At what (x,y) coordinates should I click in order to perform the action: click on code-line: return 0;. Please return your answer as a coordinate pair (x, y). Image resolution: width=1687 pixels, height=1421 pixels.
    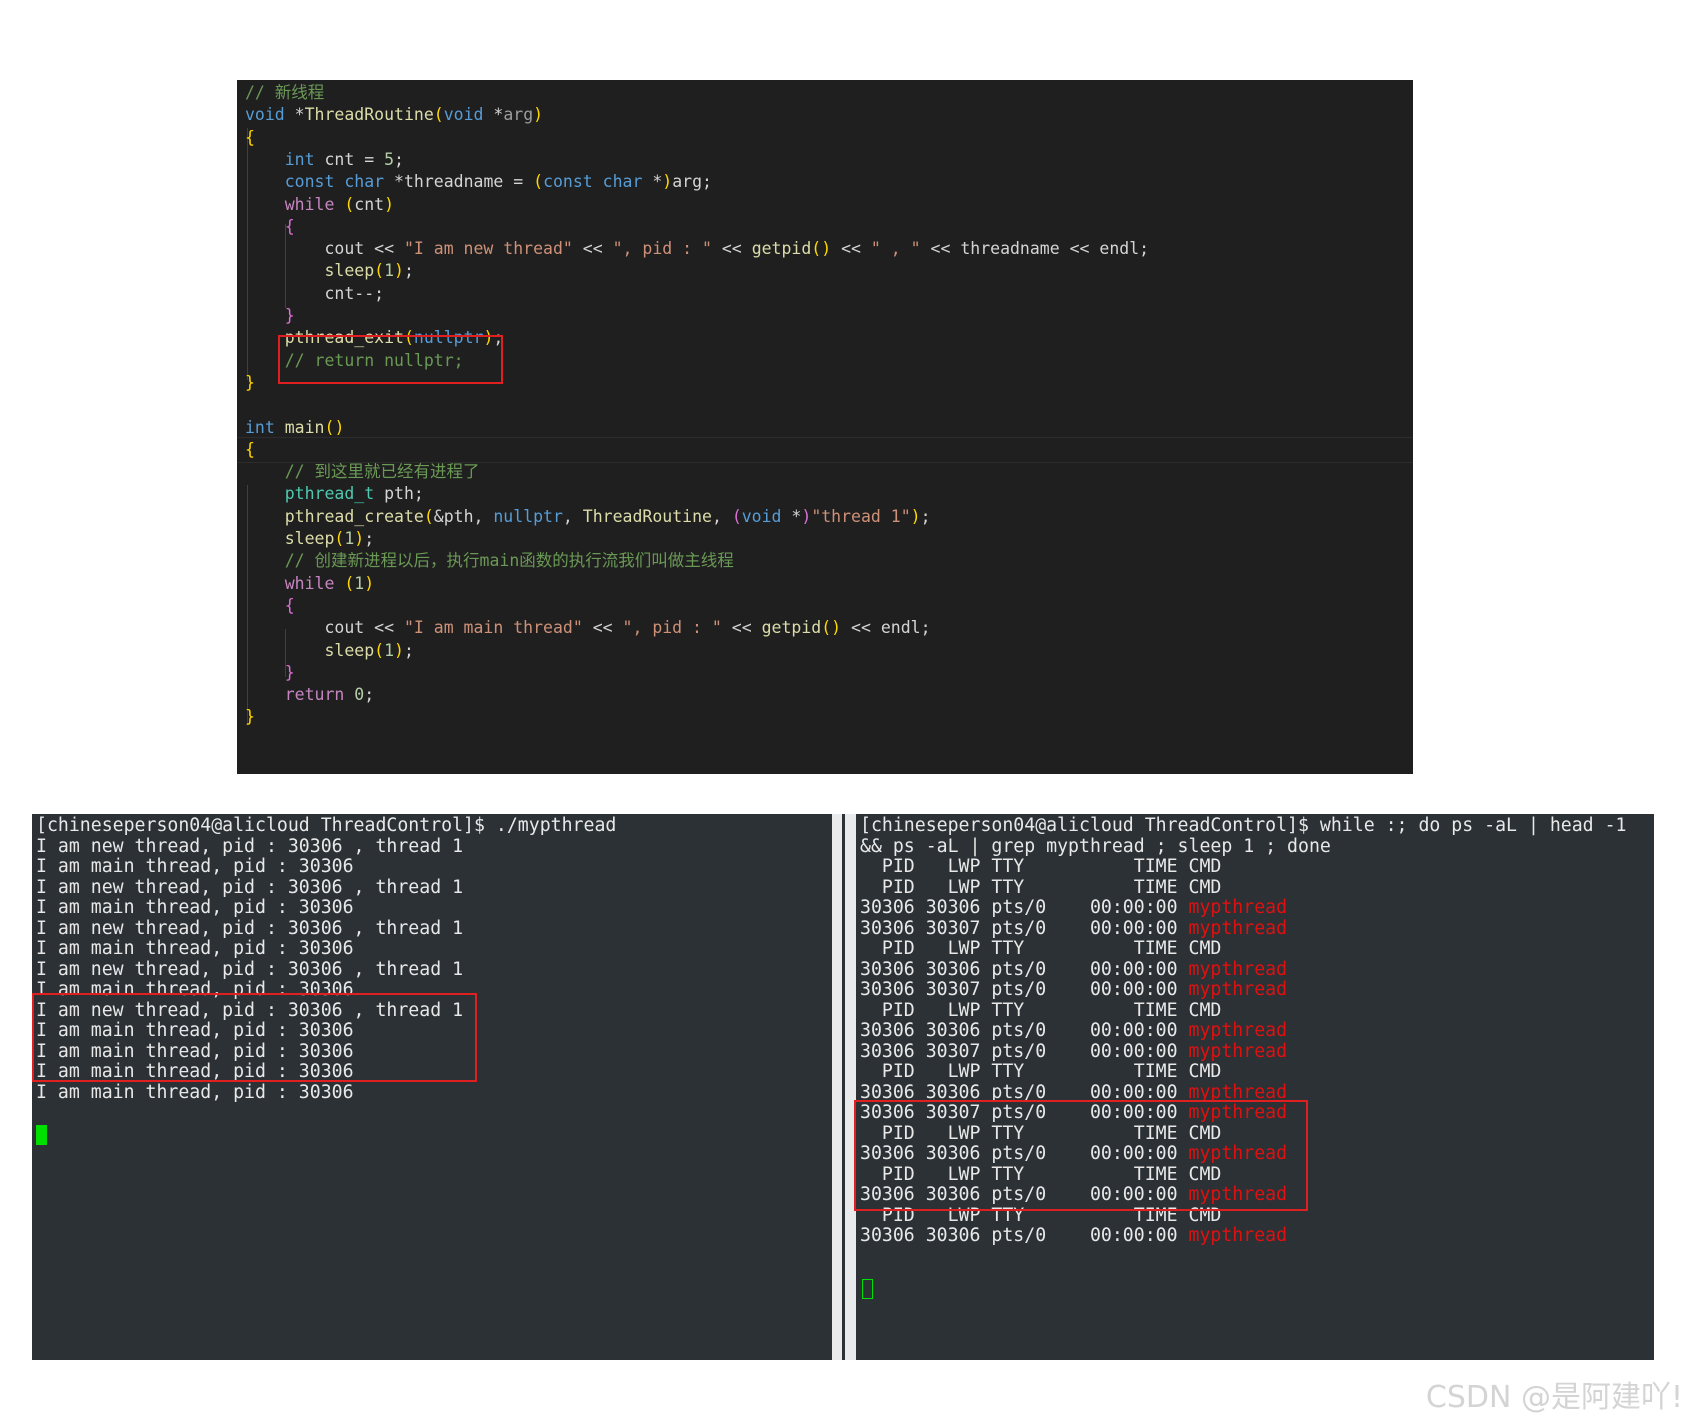
    Looking at the image, I should click on (329, 695).